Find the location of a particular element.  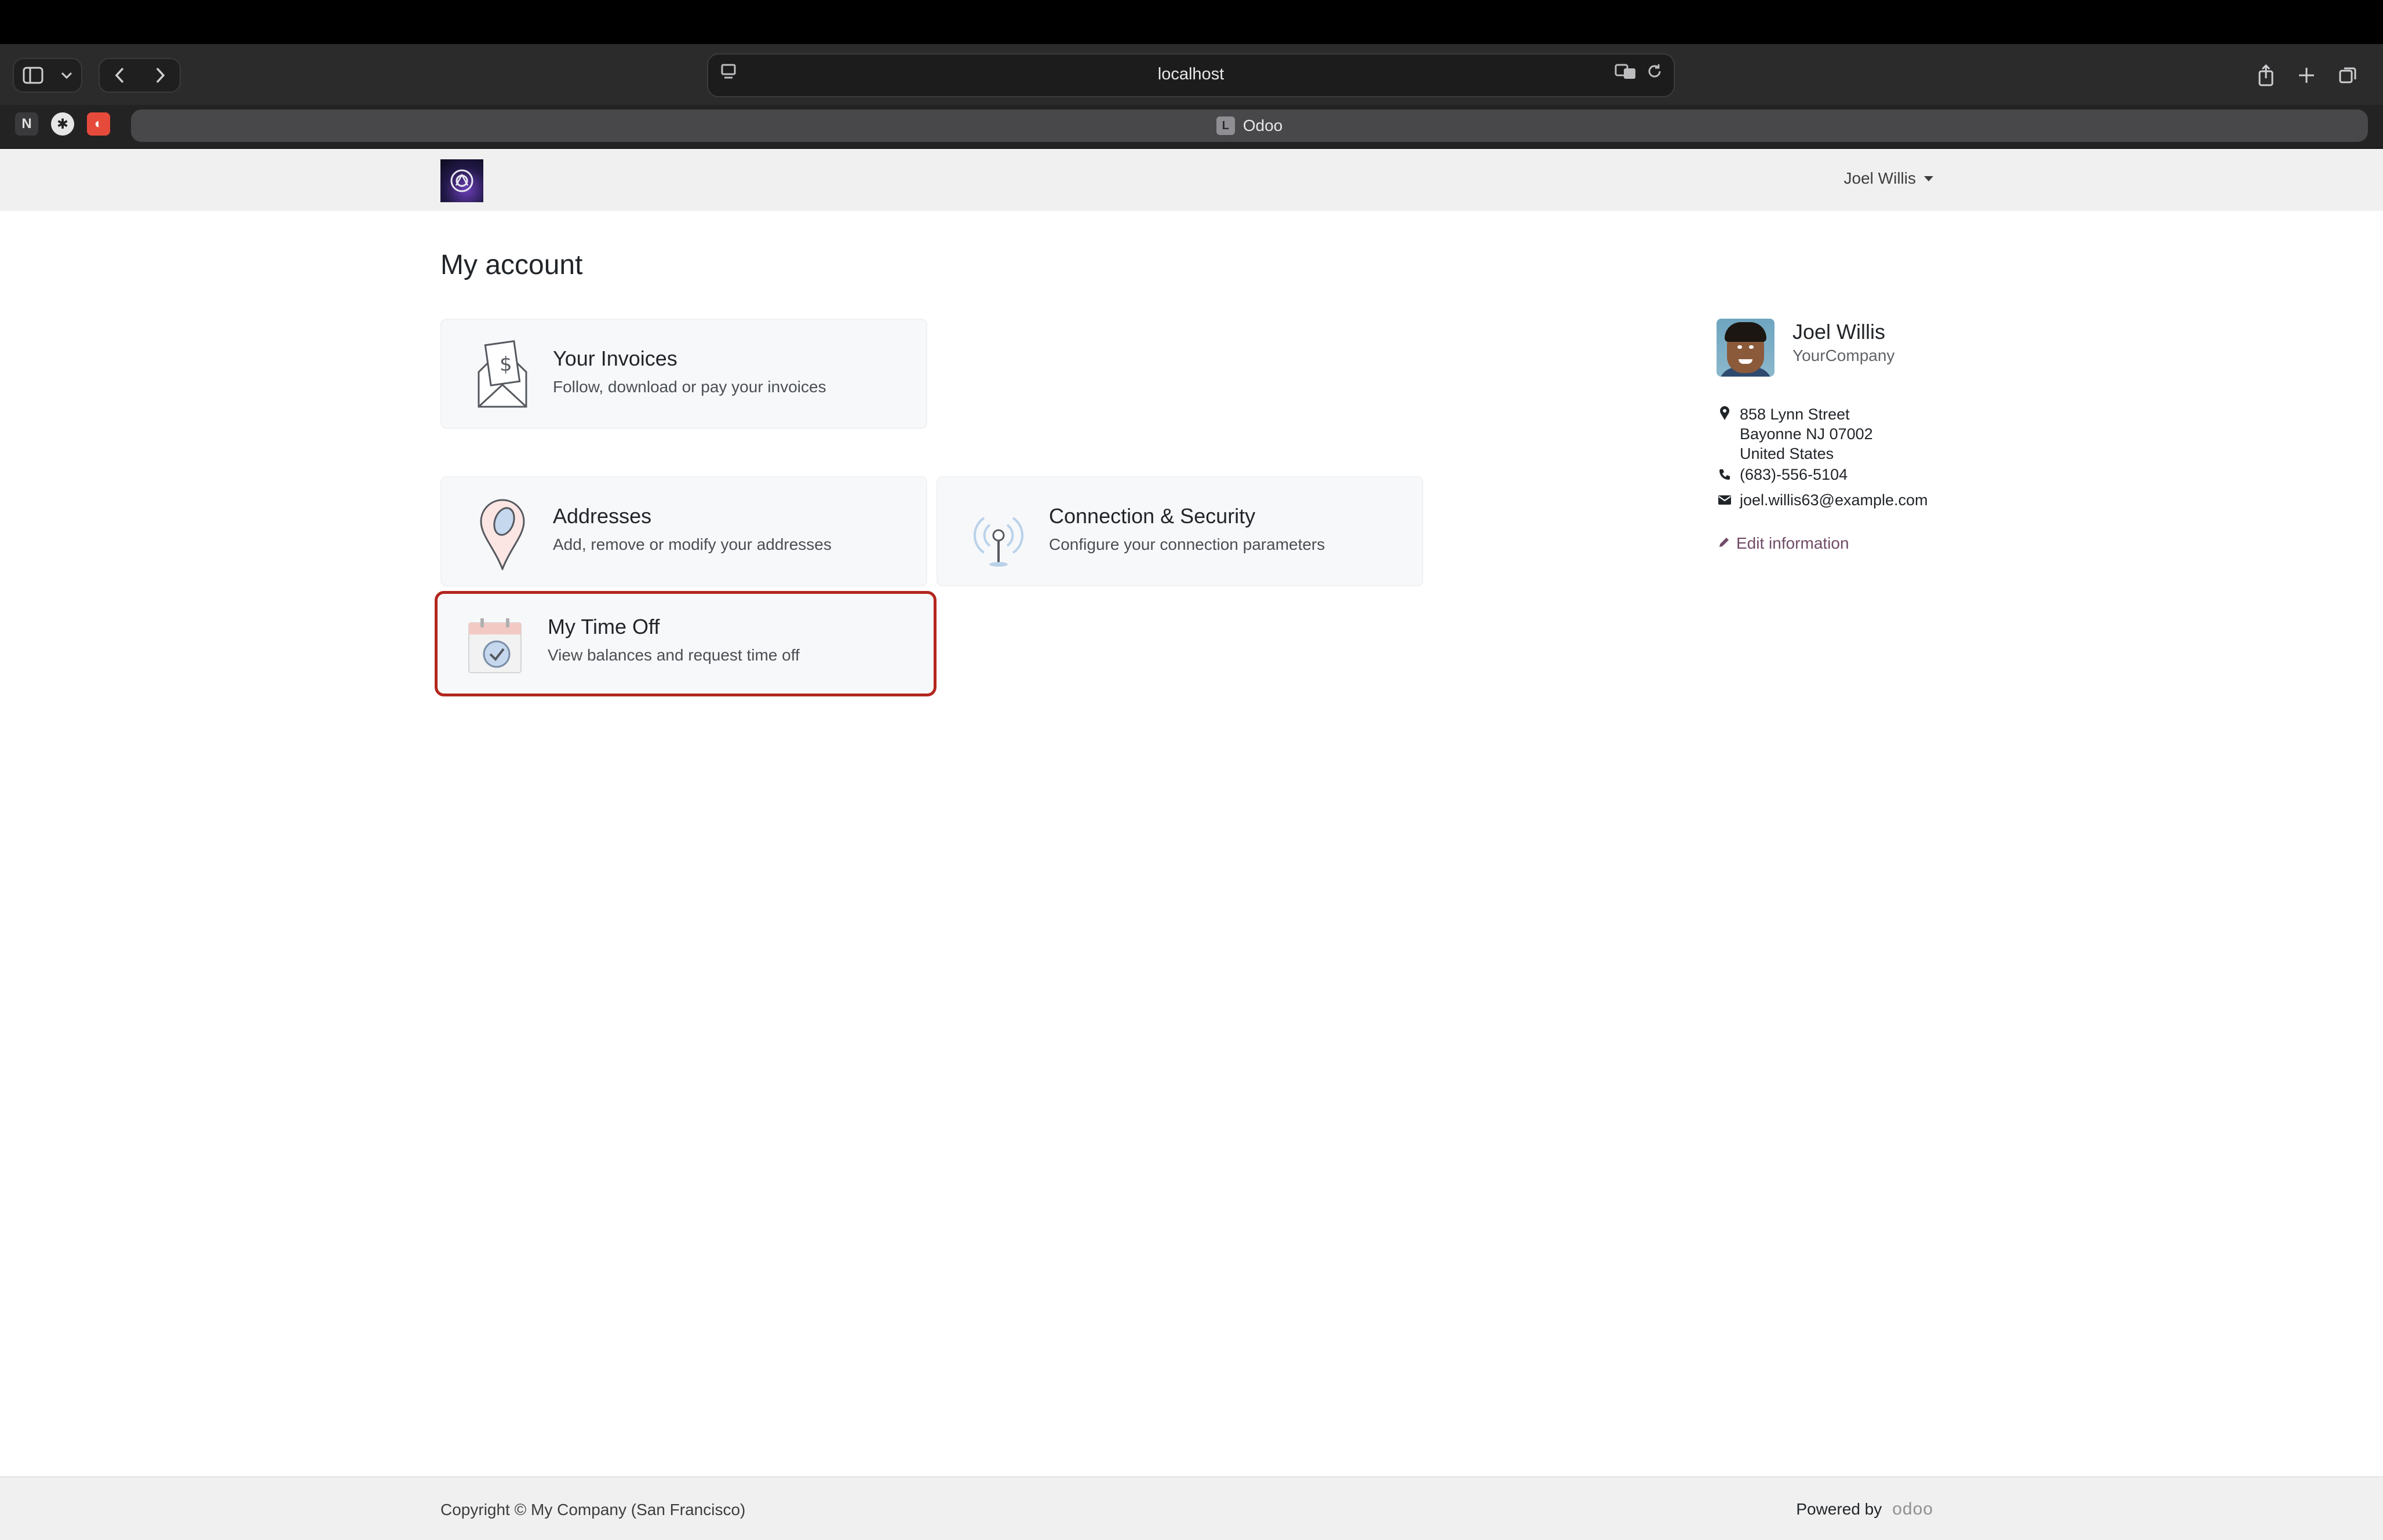

user-menu-toggle: Joel Willis is located at coordinates (1889, 178).